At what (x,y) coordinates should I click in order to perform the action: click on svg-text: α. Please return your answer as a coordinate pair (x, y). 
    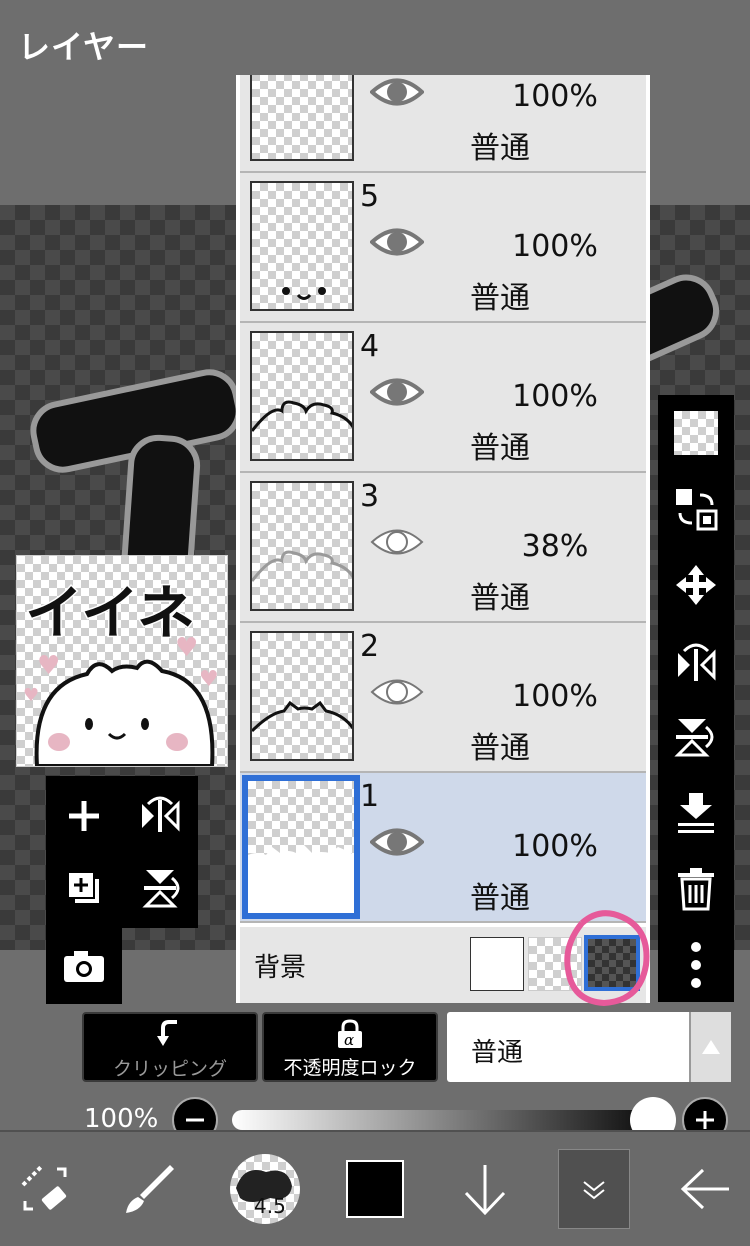
    Looking at the image, I should click on (349, 1040).